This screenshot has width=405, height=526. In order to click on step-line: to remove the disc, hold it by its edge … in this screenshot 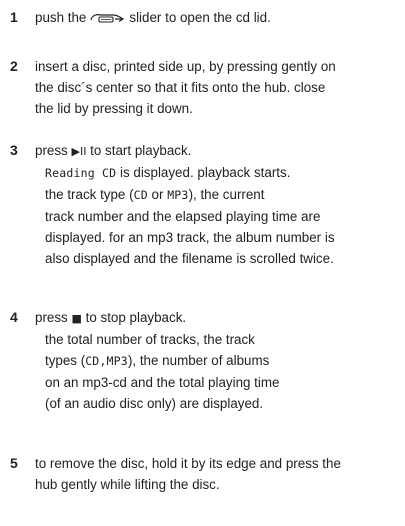, I will do `click(188, 463)`.